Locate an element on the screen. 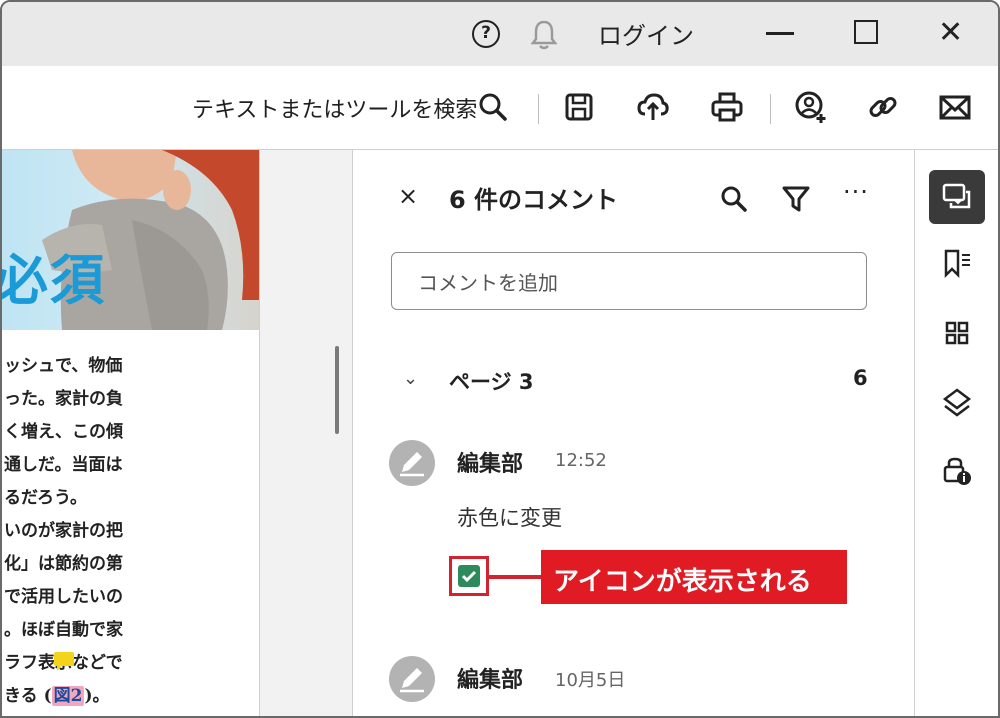 The width and height of the screenshot is (1000, 718). more-options-icon: ··· is located at coordinates (856, 192).